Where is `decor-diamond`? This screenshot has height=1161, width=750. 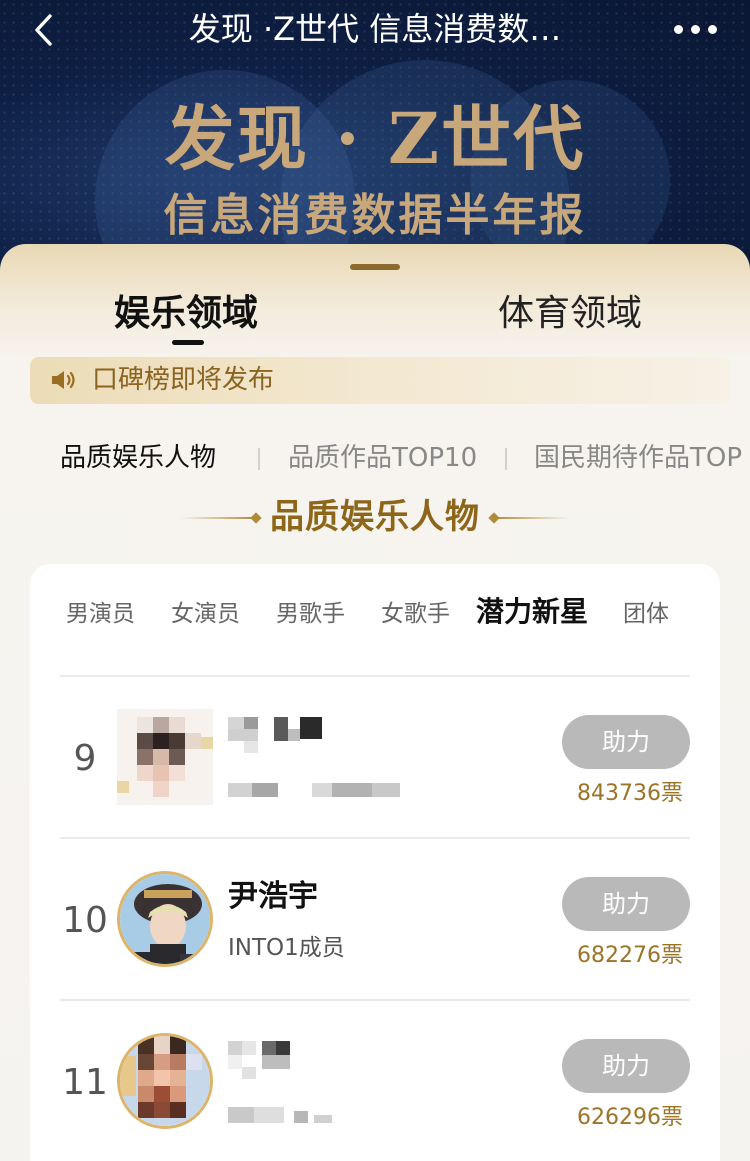
decor-diamond is located at coordinates (256, 518).